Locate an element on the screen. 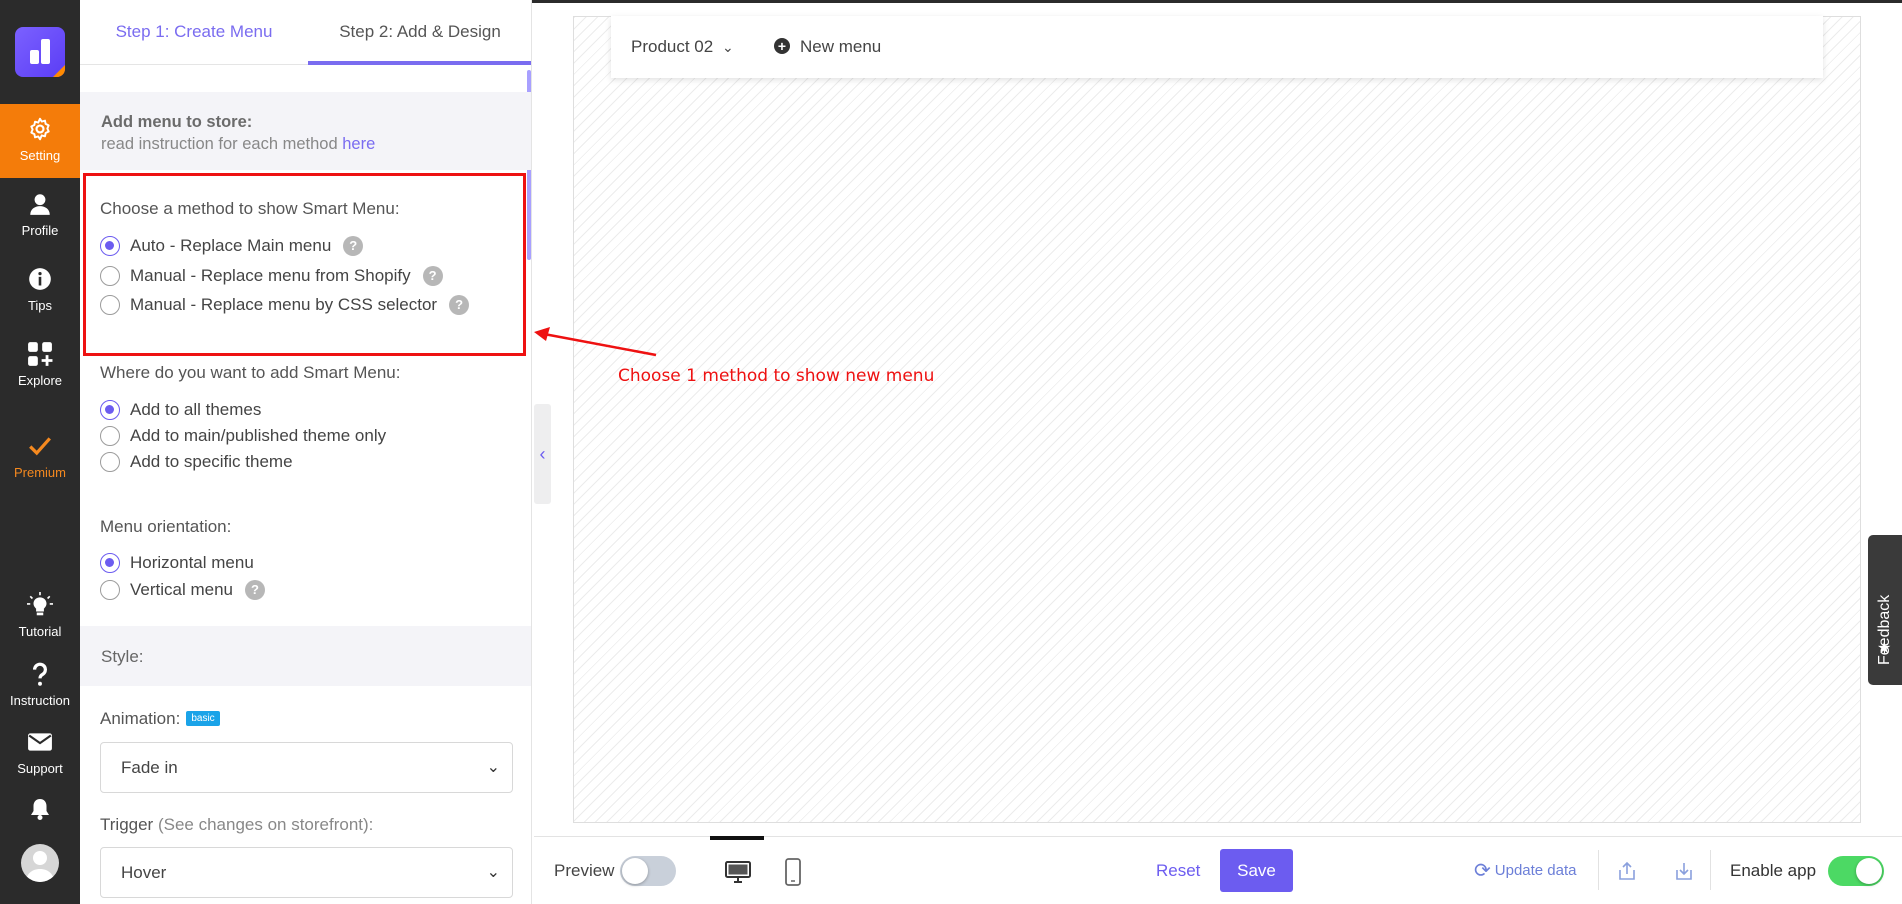  where-option-all-themes: Add to all themes is located at coordinates (180, 410).